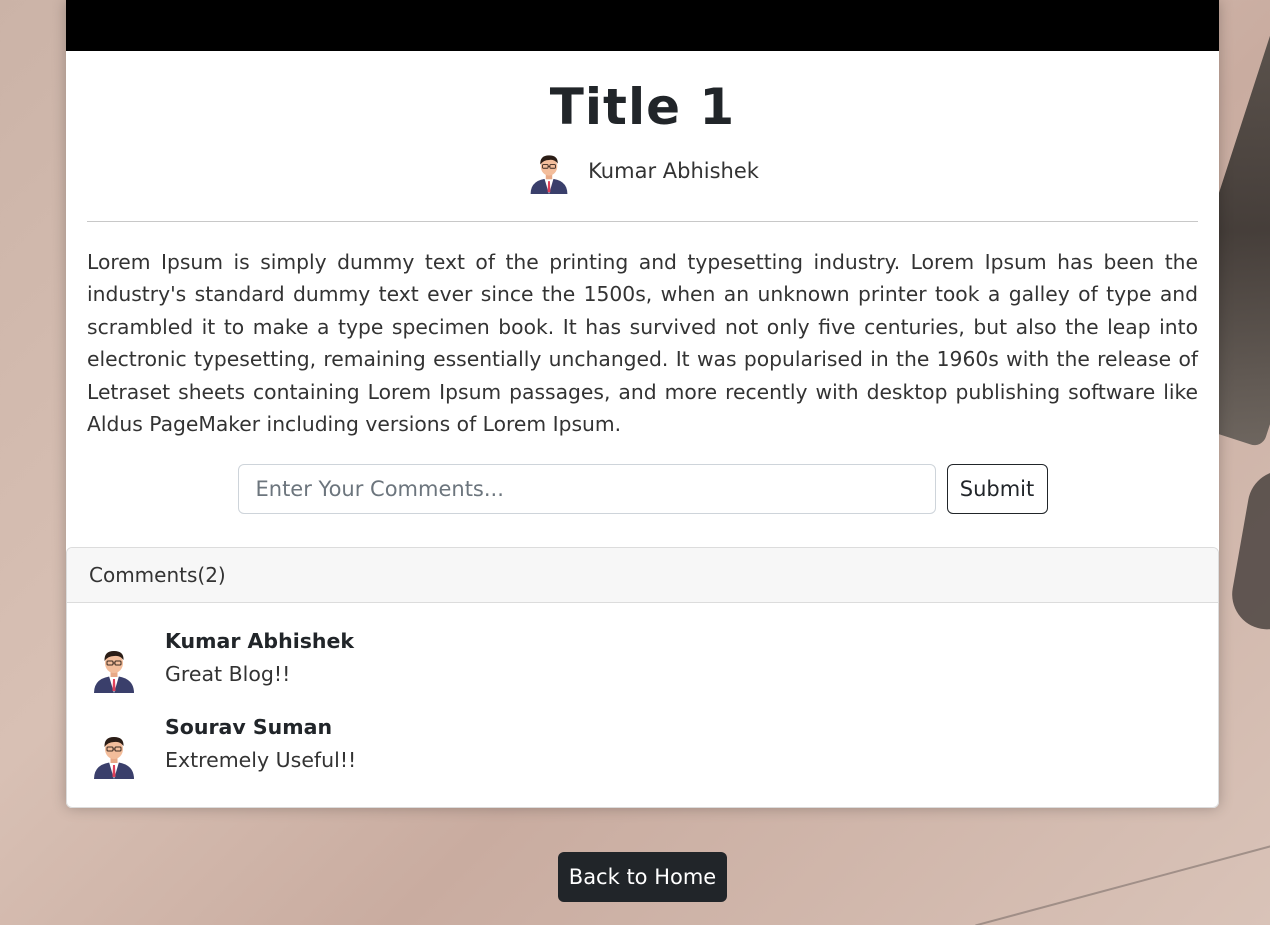 This screenshot has height=925, width=1270. I want to click on comment-form: Submit, so click(642, 489).